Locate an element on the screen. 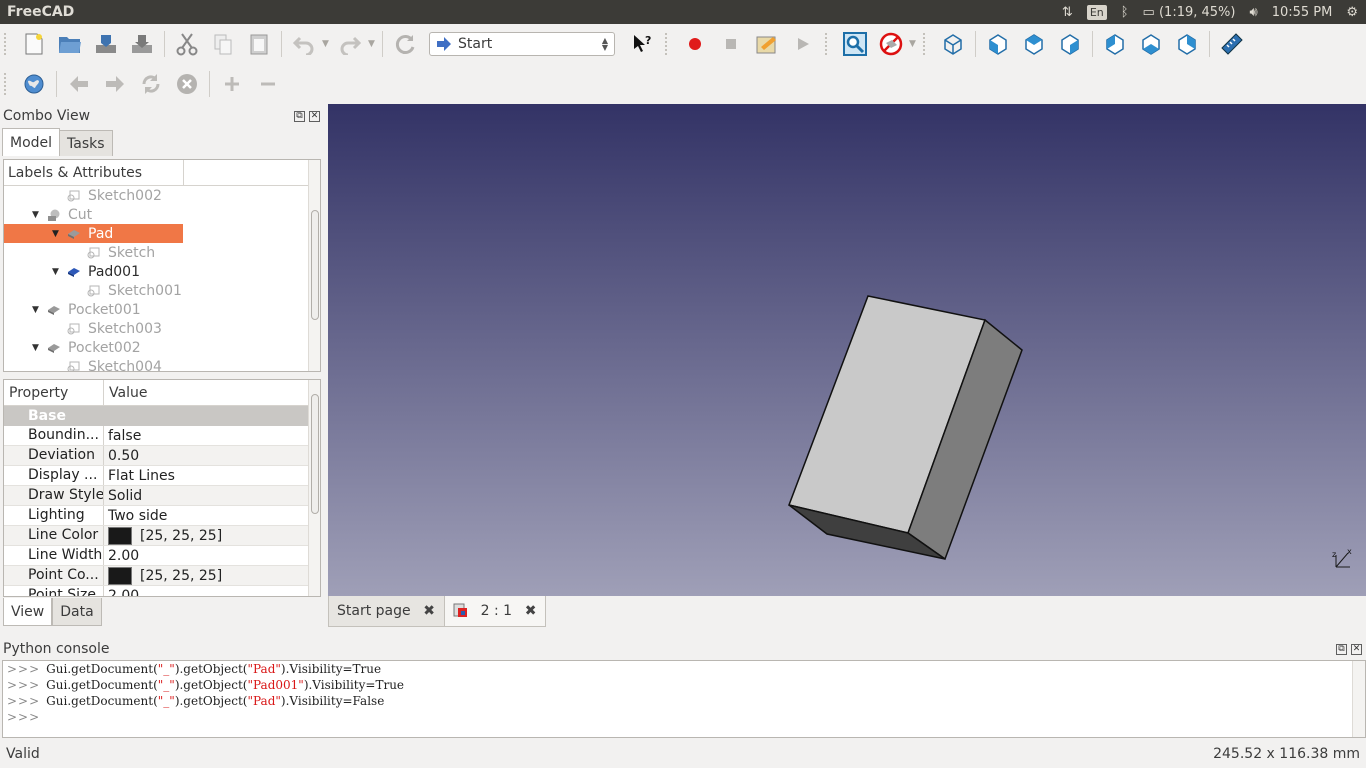  value-column-header: Value is located at coordinates (125, 392).